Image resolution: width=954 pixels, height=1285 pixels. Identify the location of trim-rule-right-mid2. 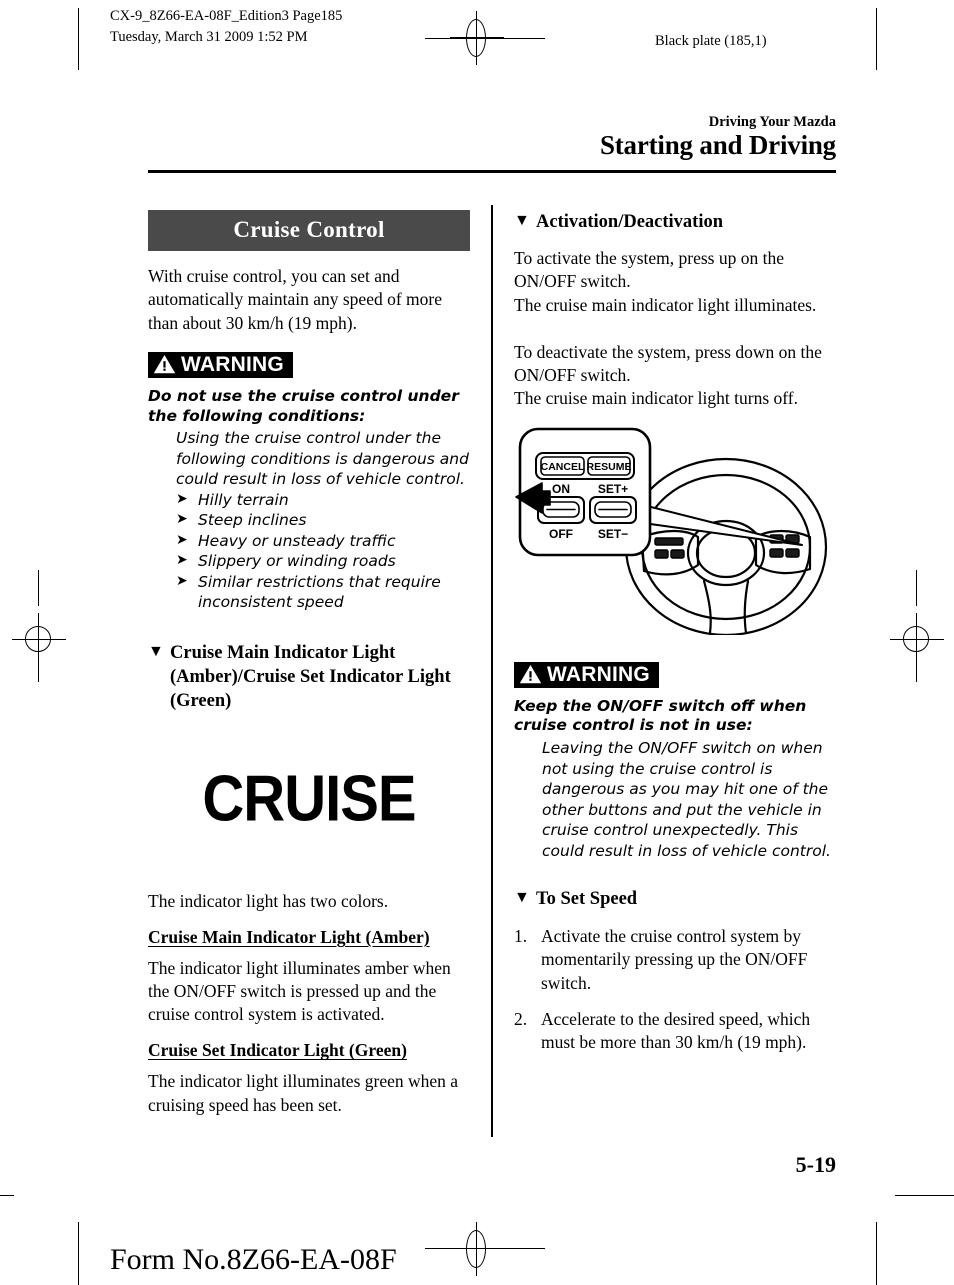
(916, 664).